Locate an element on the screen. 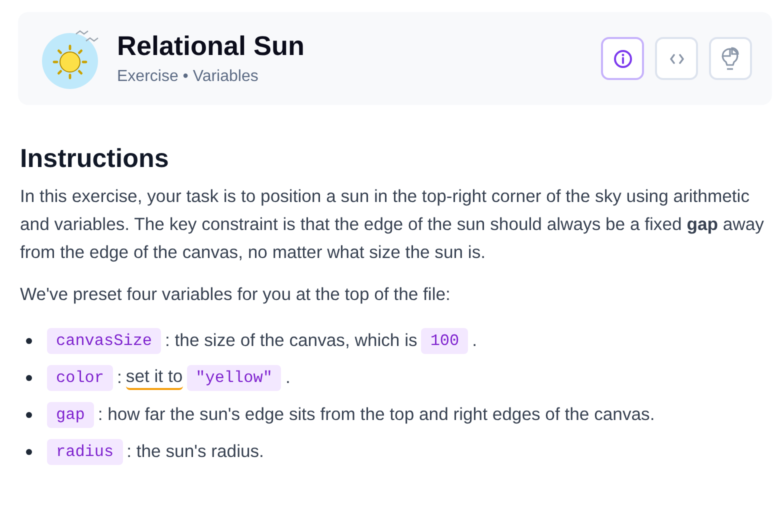 The width and height of the screenshot is (775, 507). code-button is located at coordinates (676, 58).